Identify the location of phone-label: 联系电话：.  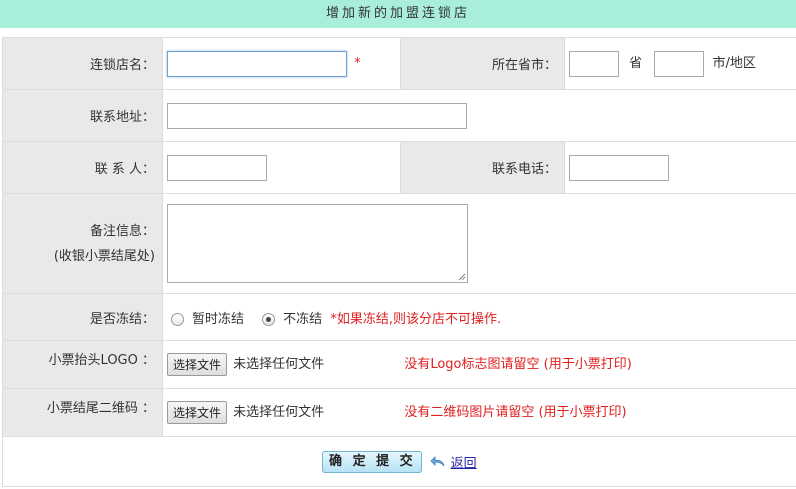
(482, 167).